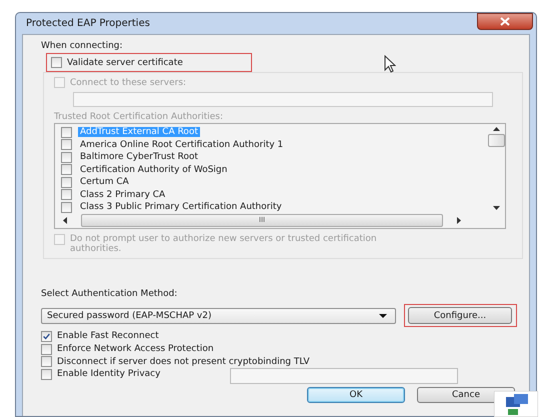 The height and width of the screenshot is (417, 540). I want to click on list-label: Trusted Root Certification Authorities:, so click(139, 117).